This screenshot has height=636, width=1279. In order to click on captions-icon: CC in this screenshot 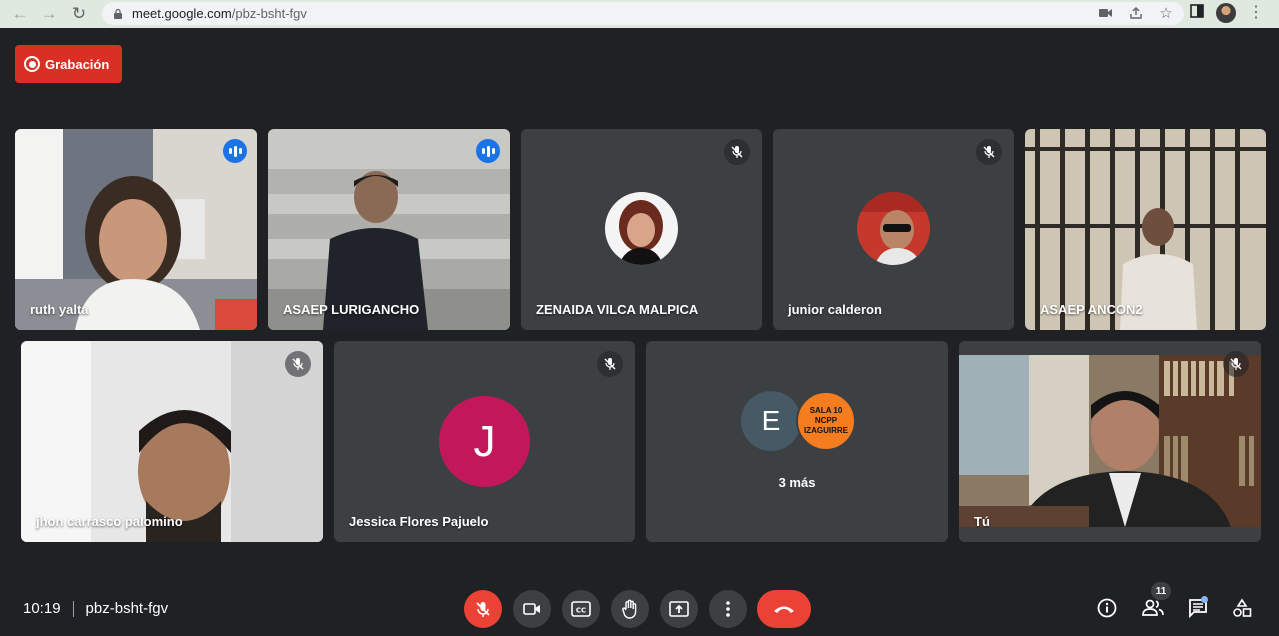, I will do `click(581, 609)`.